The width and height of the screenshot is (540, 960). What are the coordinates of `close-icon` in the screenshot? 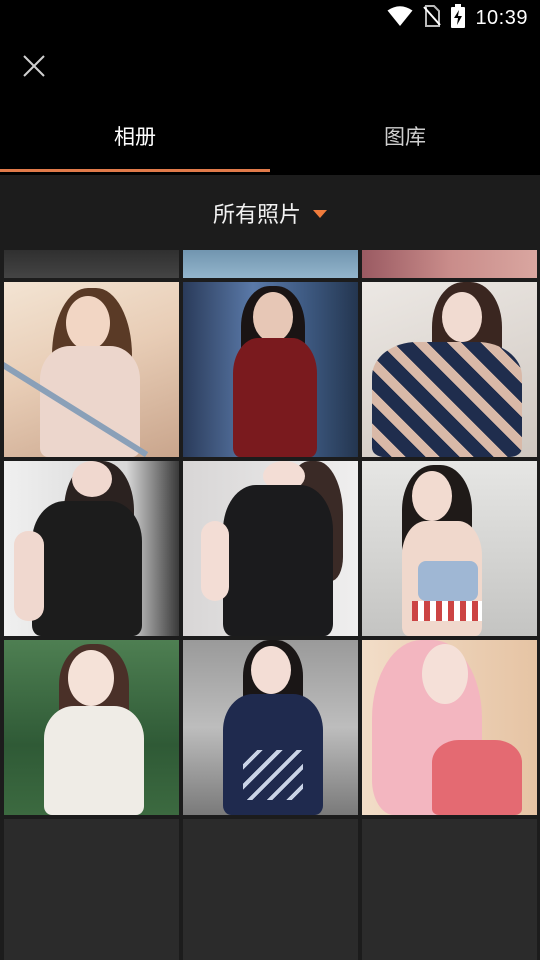 It's located at (34, 68).